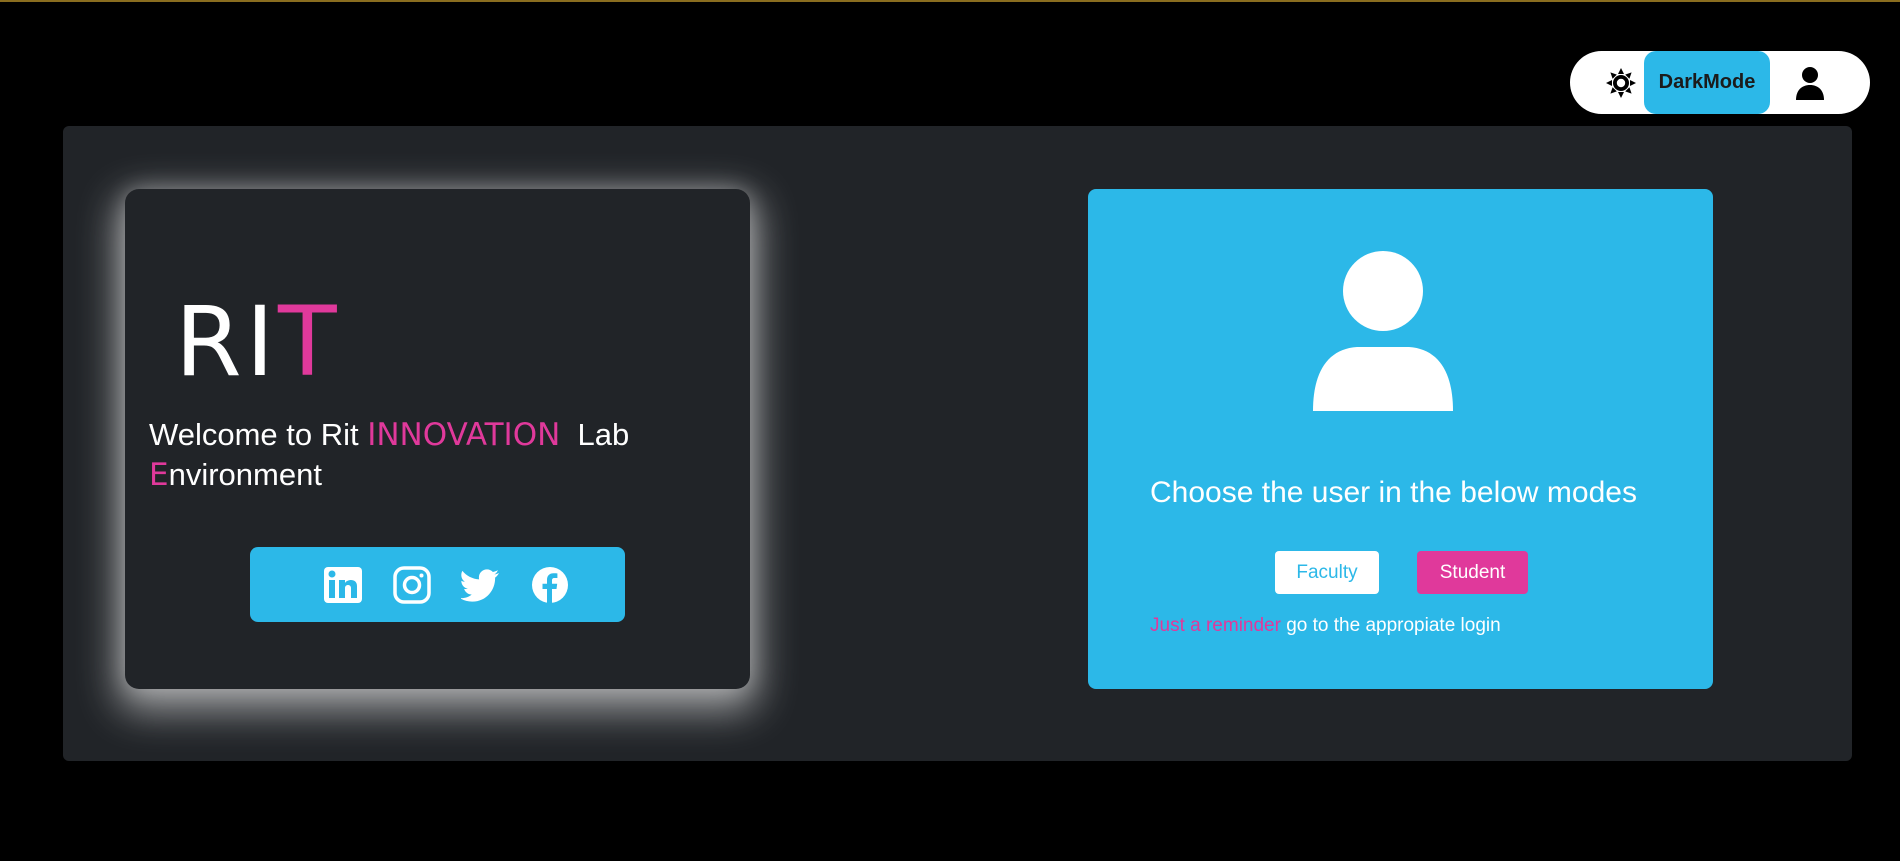  What do you see at coordinates (1621, 83) in the screenshot?
I see `sun-icon` at bounding box center [1621, 83].